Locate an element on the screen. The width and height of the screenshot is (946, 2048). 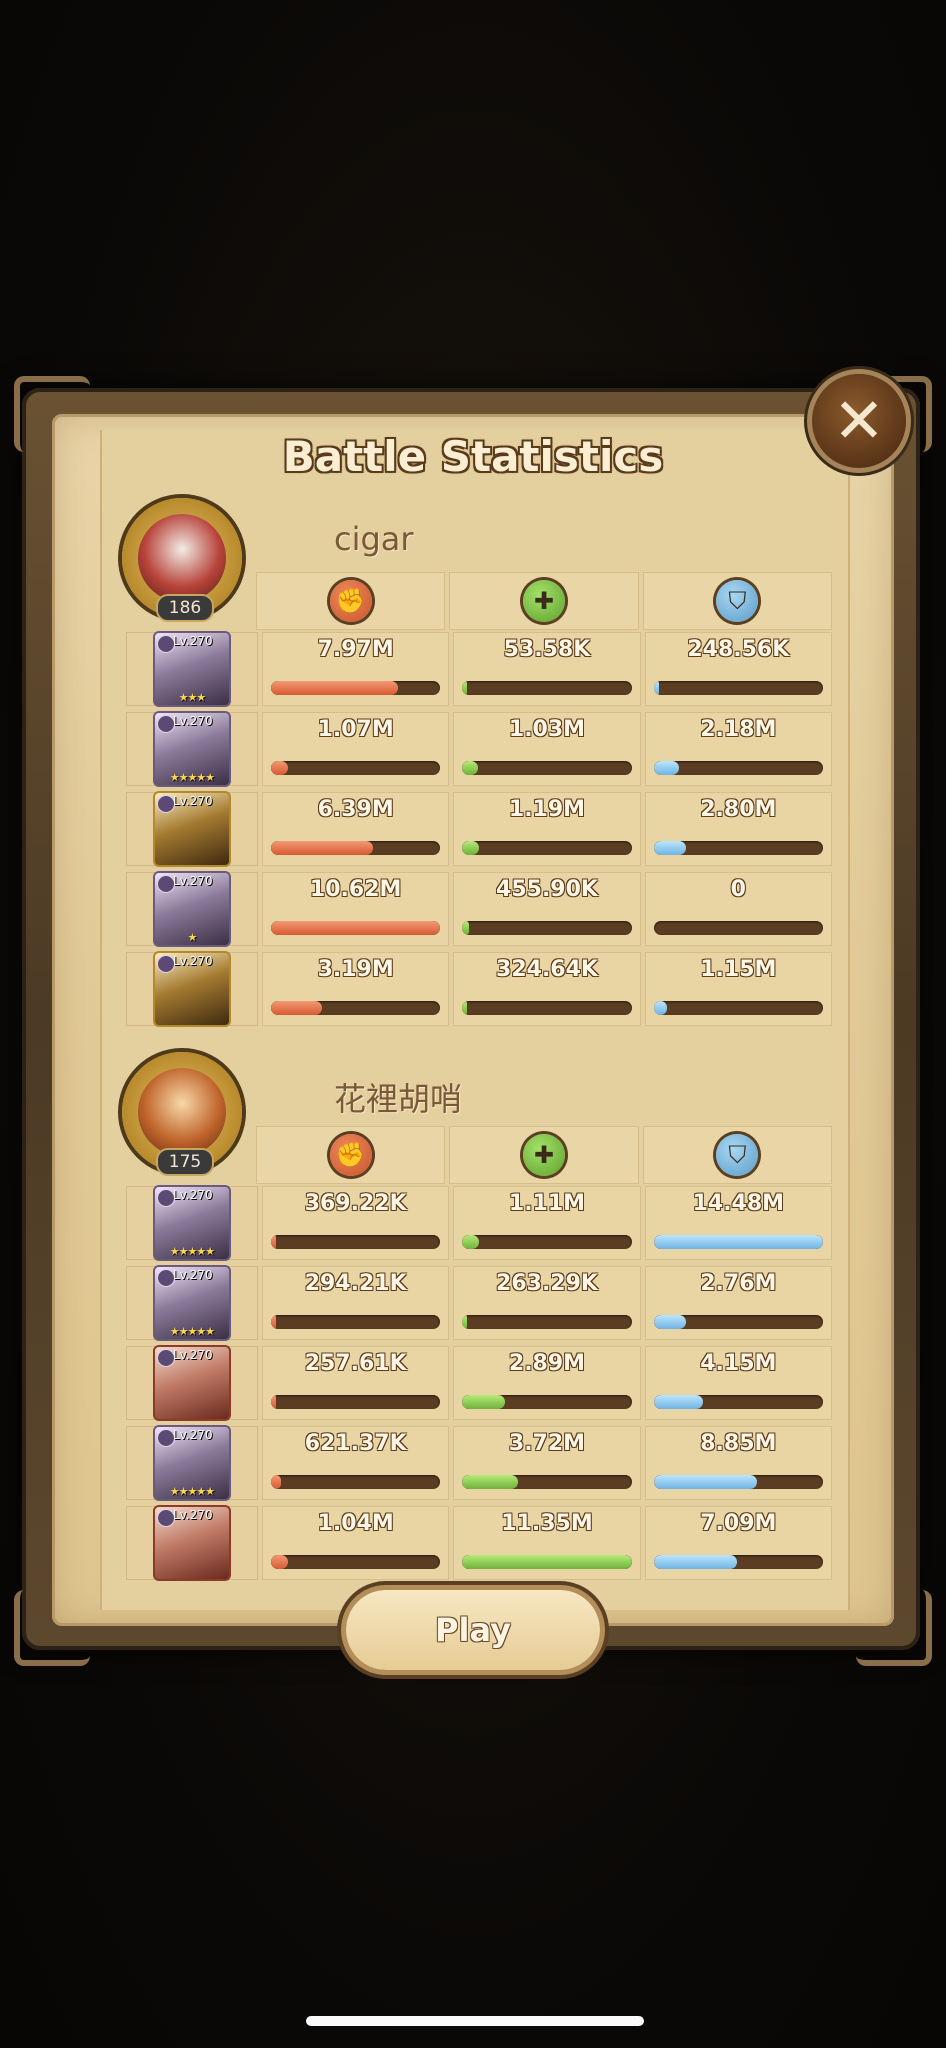
avatar-image is located at coordinates (182, 558).